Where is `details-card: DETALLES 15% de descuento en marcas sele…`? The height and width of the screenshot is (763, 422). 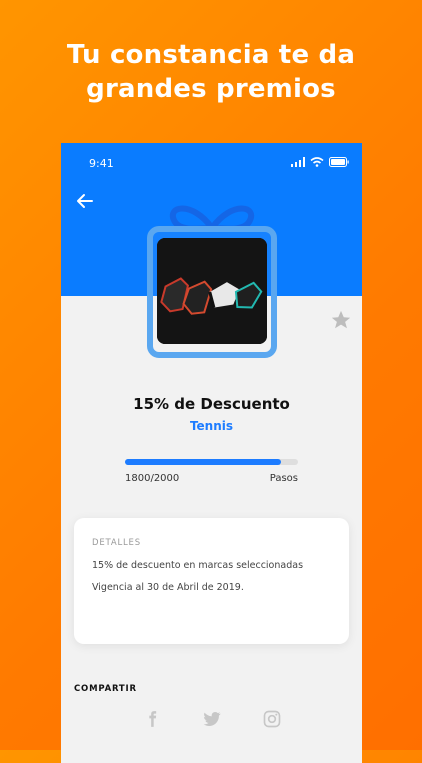
details-card: DETALLES 15% de descuento en marcas sele… is located at coordinates (211, 581).